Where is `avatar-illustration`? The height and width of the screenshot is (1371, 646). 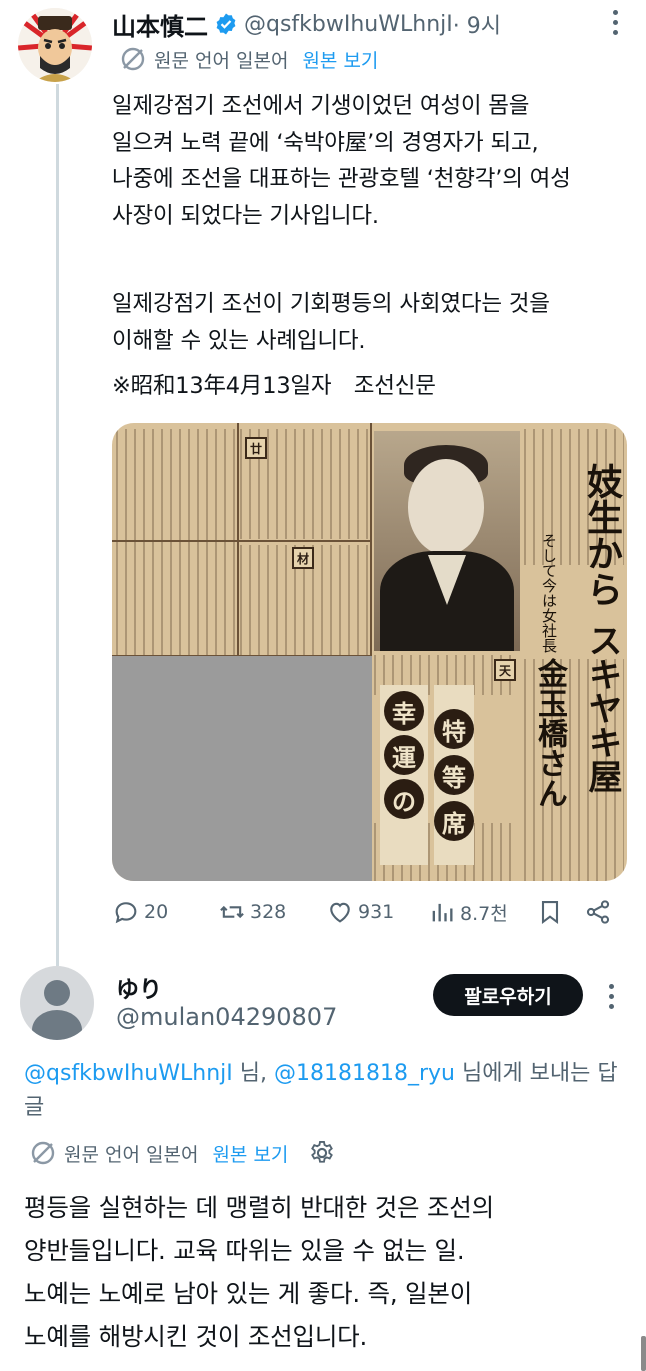 avatar-illustration is located at coordinates (55, 45).